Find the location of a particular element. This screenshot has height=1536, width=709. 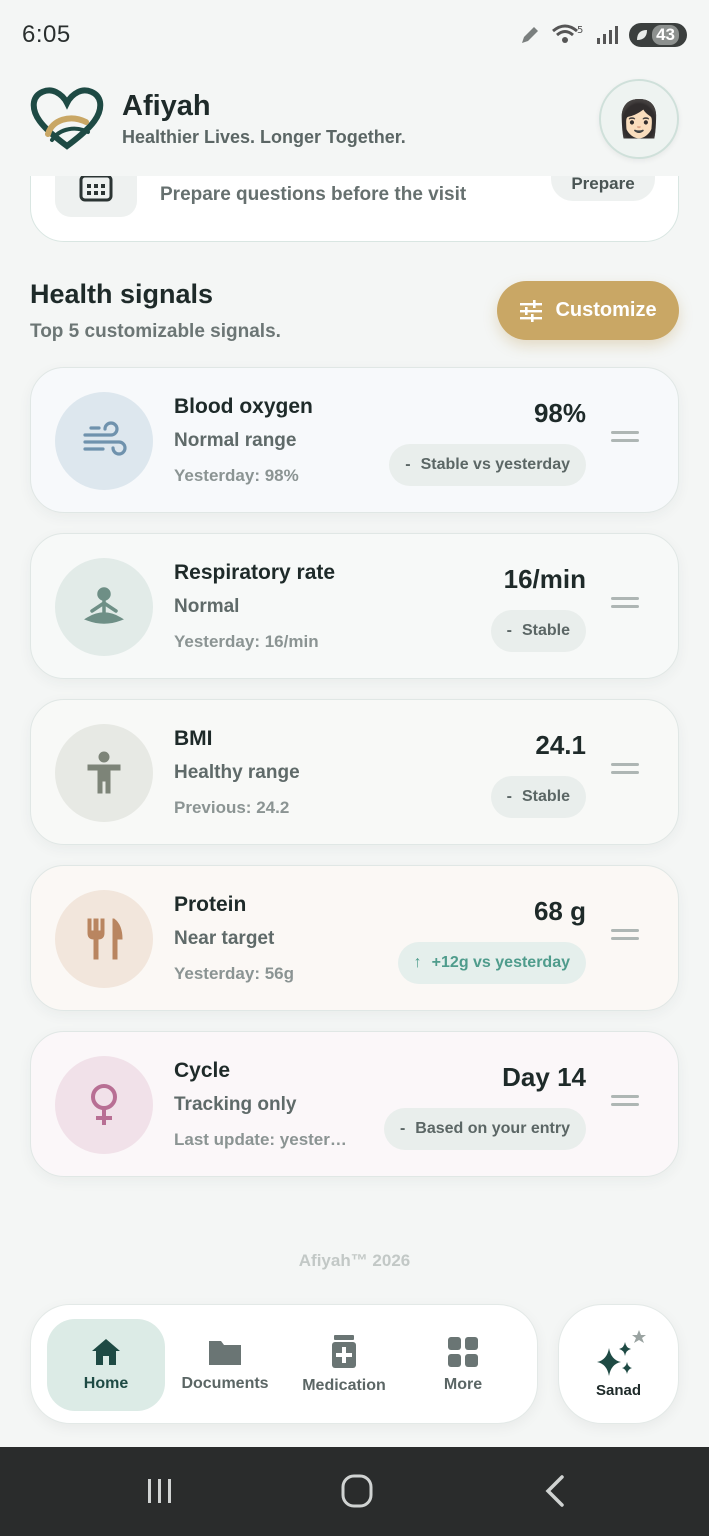

medication-icon is located at coordinates (344, 1351).